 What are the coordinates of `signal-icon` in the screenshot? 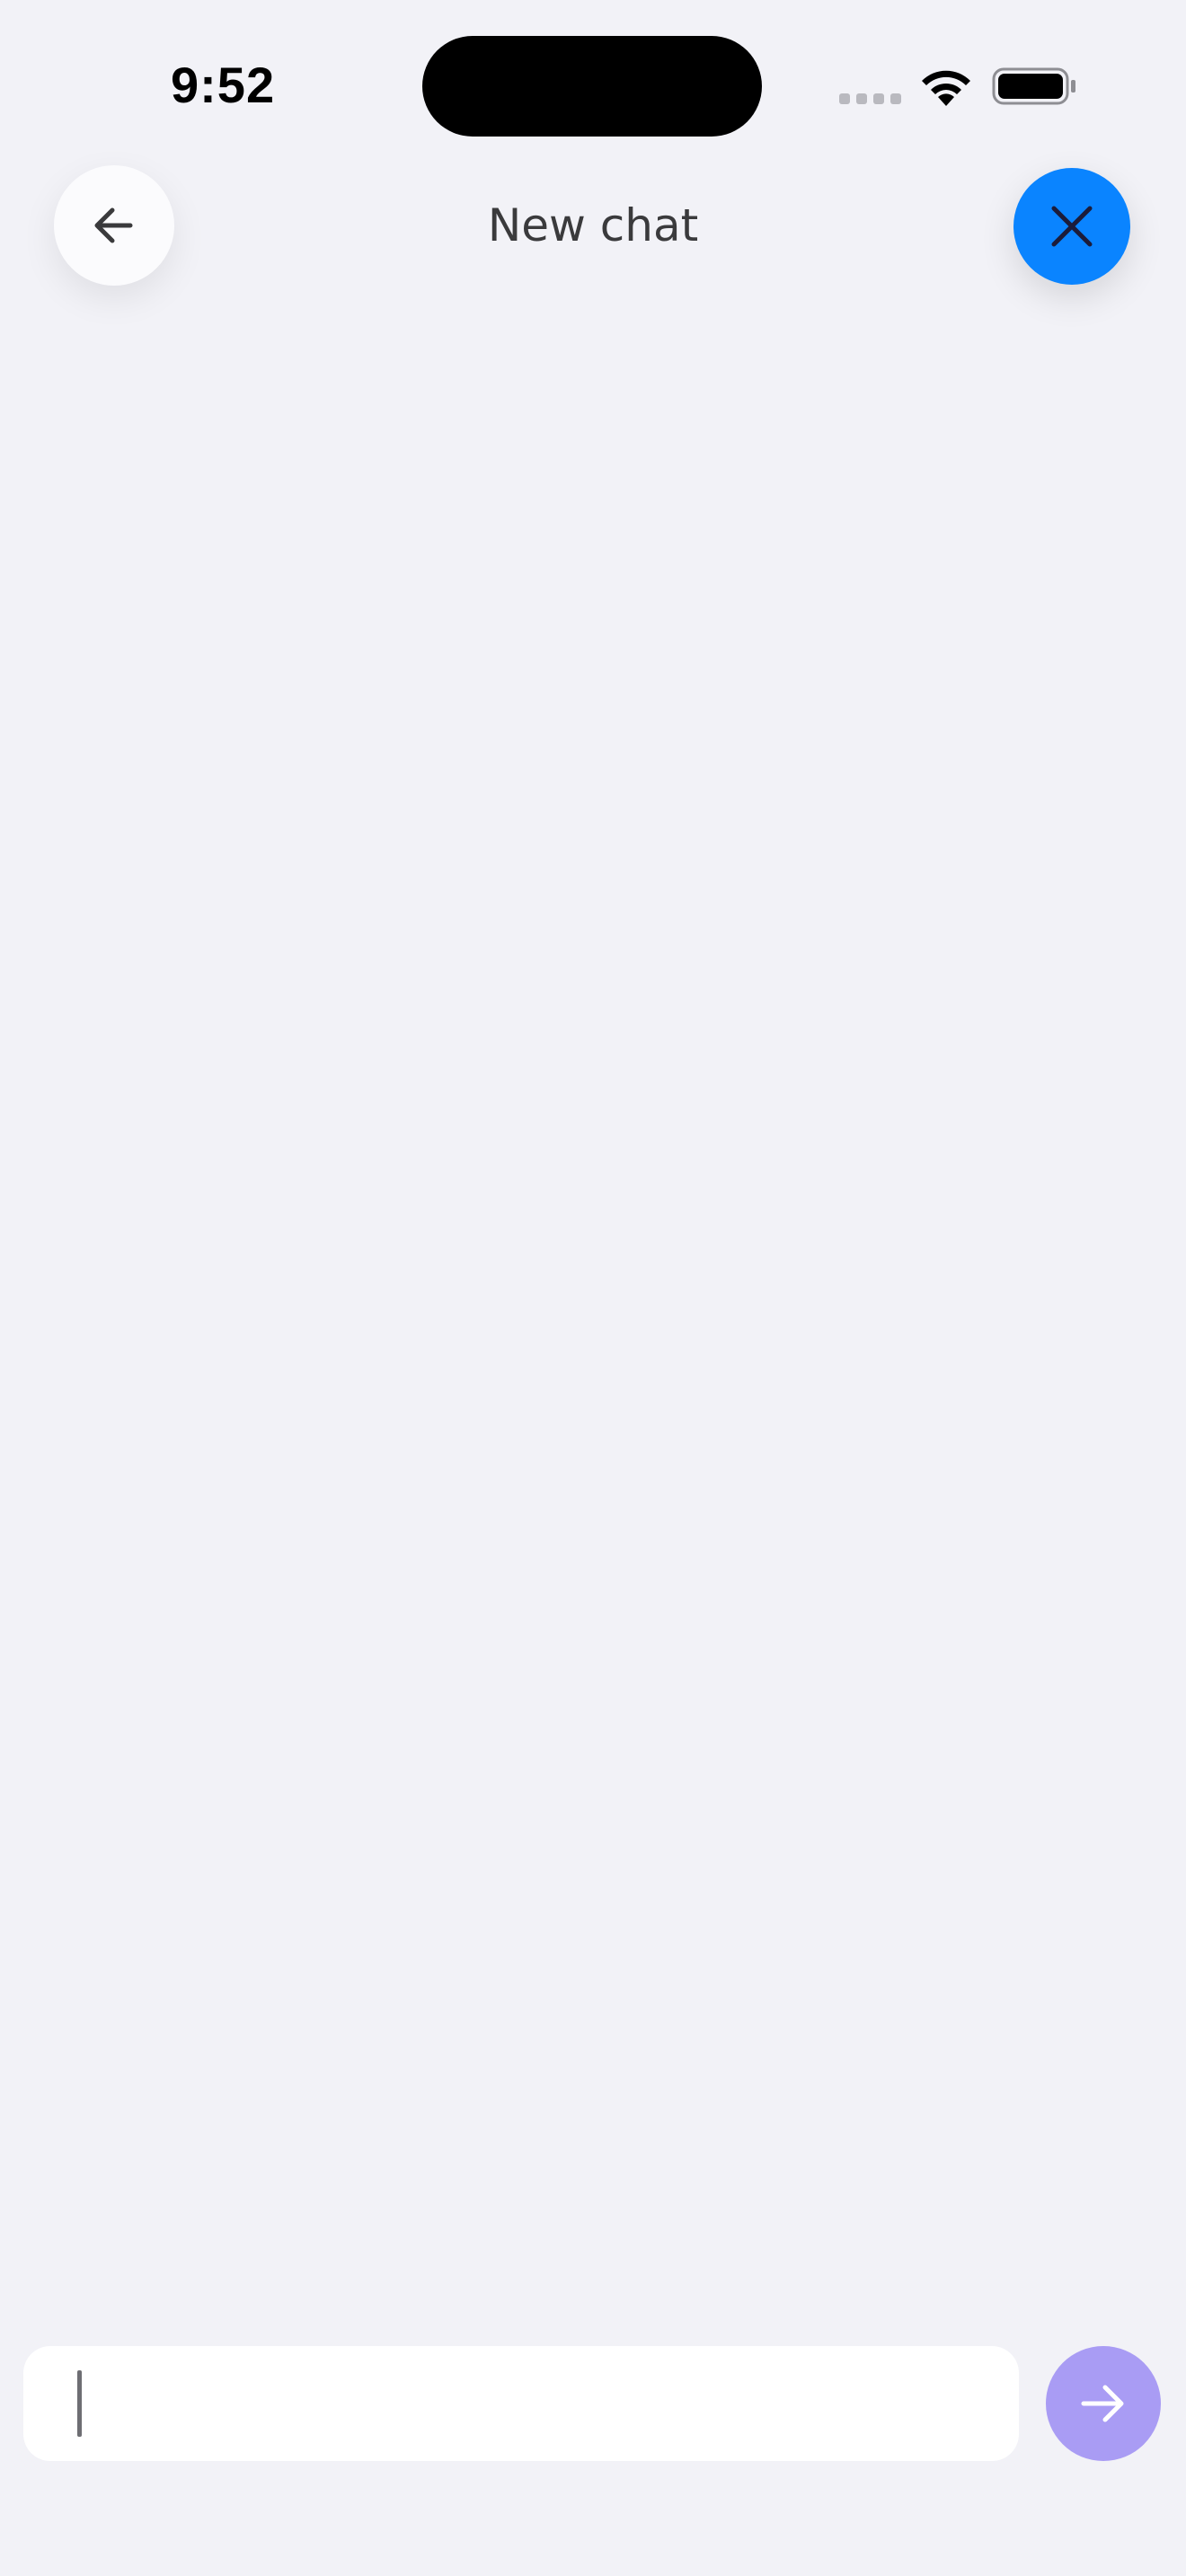 It's located at (870, 98).